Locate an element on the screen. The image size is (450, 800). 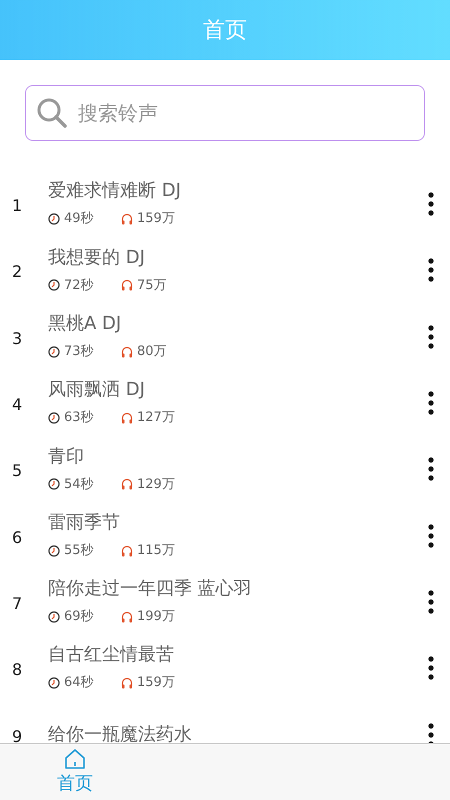
song-title: 风雨飘洒 DJ is located at coordinates (97, 390).